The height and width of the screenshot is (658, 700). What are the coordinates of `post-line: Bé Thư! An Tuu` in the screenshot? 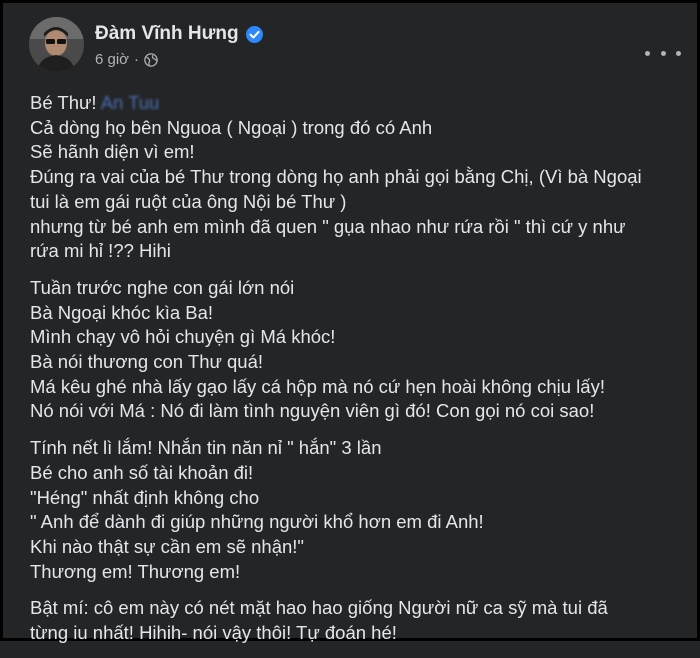 It's located at (355, 103).